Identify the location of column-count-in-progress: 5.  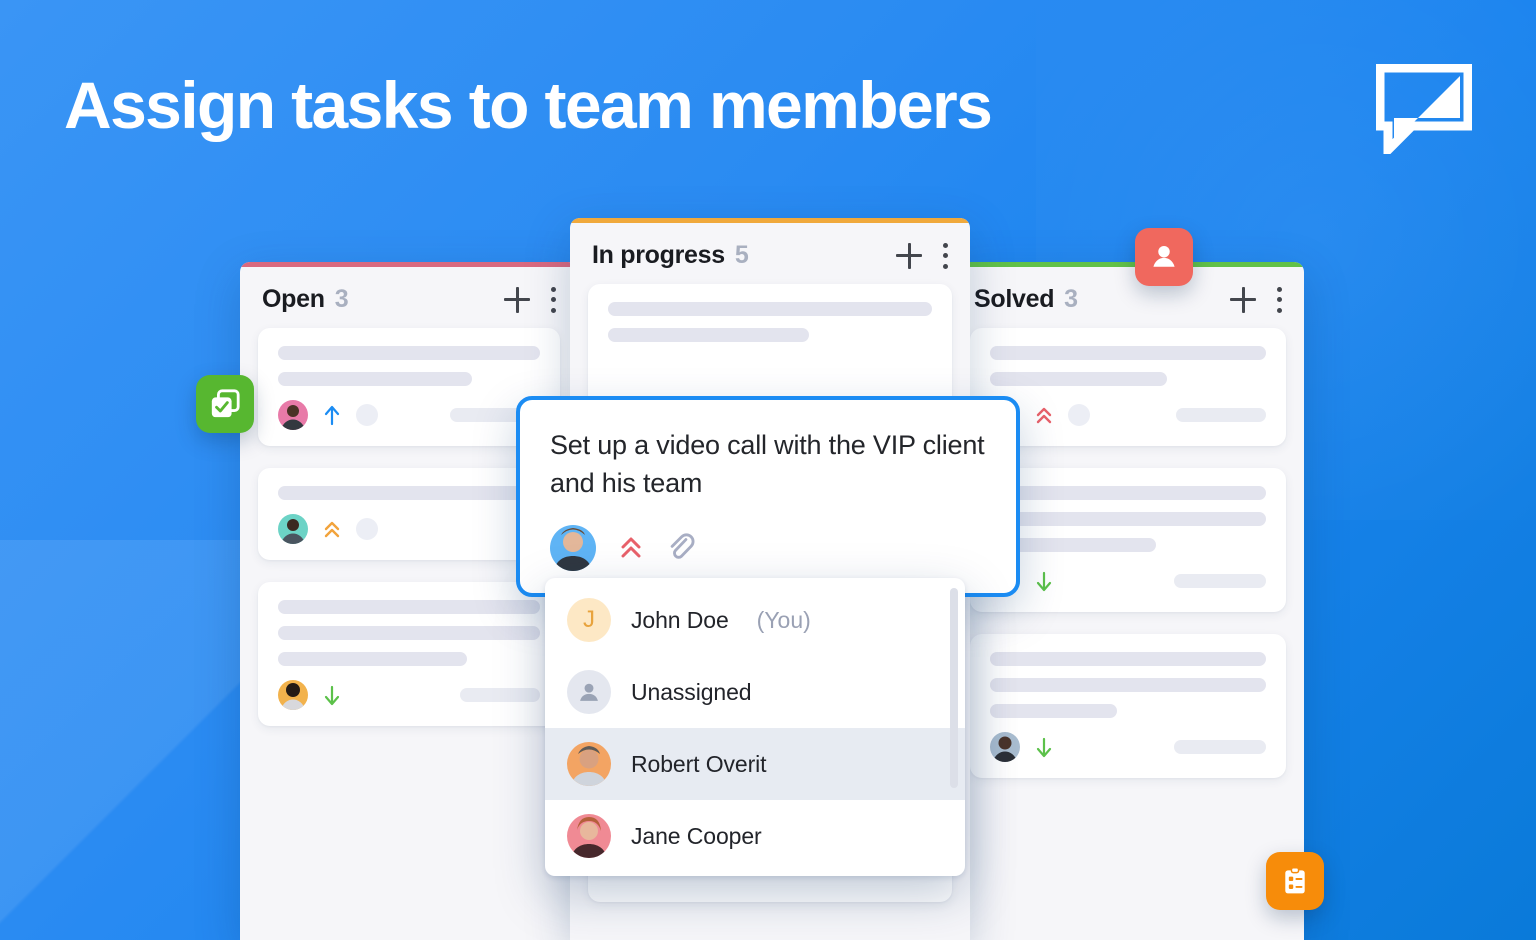
(741, 255).